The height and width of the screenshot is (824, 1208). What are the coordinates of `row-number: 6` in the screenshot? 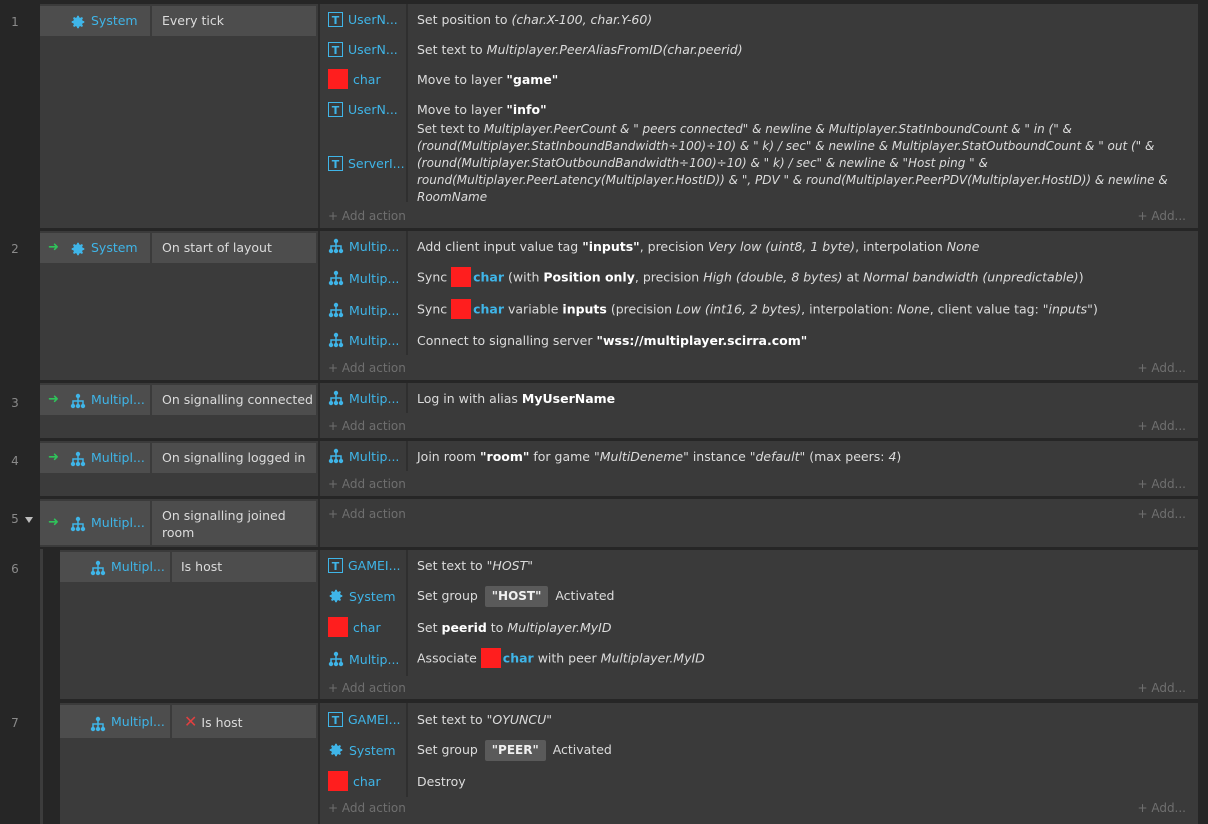 It's located at (15, 569).